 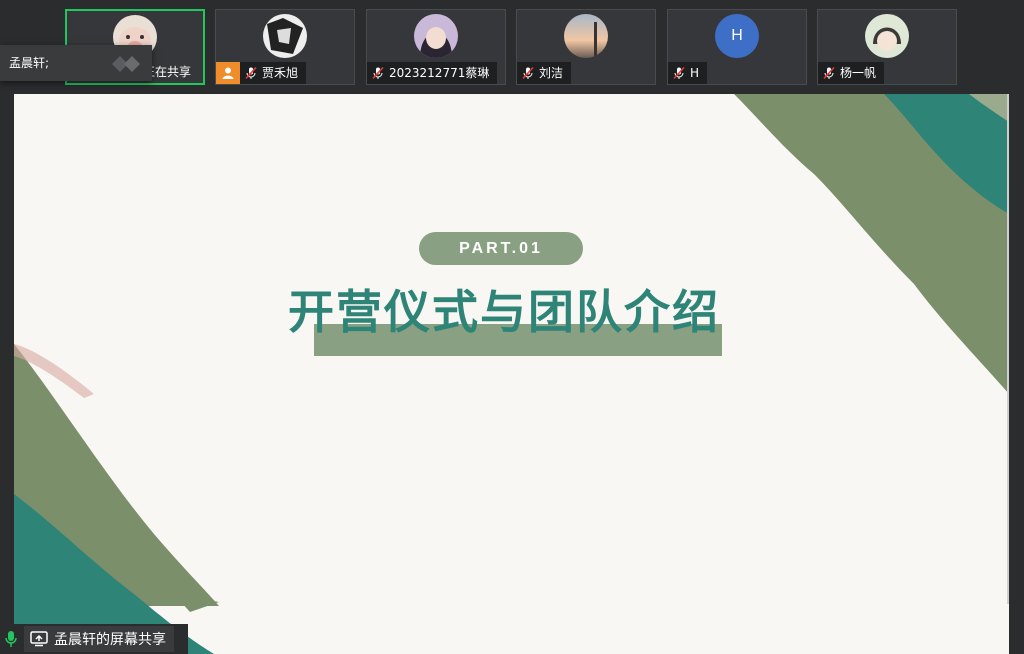 What do you see at coordinates (695, 73) in the screenshot?
I see `participant-name-label: H` at bounding box center [695, 73].